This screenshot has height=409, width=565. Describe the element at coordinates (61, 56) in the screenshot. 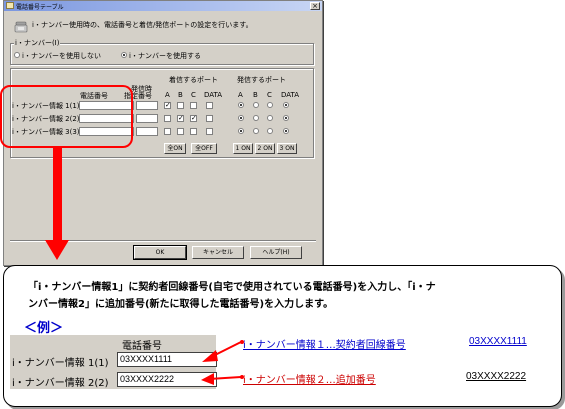

I see `radio-not-use-label: i・ナンバーを使用しない` at that location.